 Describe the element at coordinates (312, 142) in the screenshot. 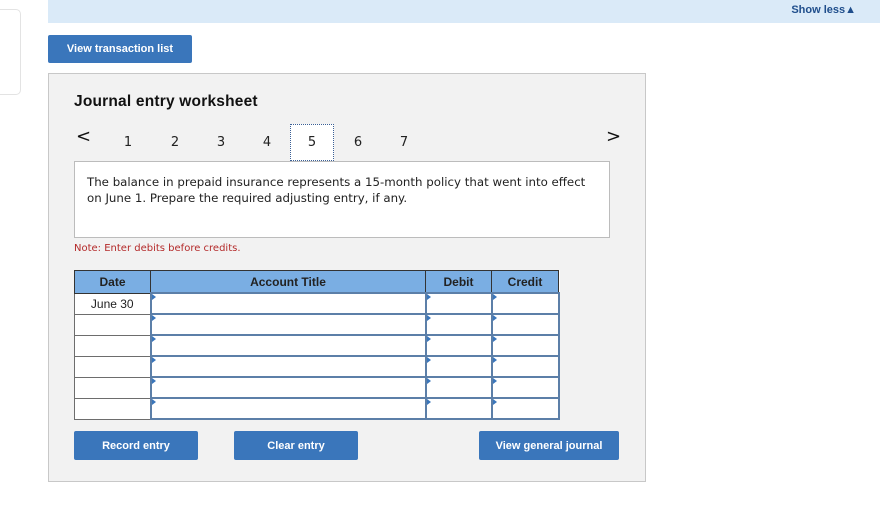

I see `tab-5: 5` at that location.